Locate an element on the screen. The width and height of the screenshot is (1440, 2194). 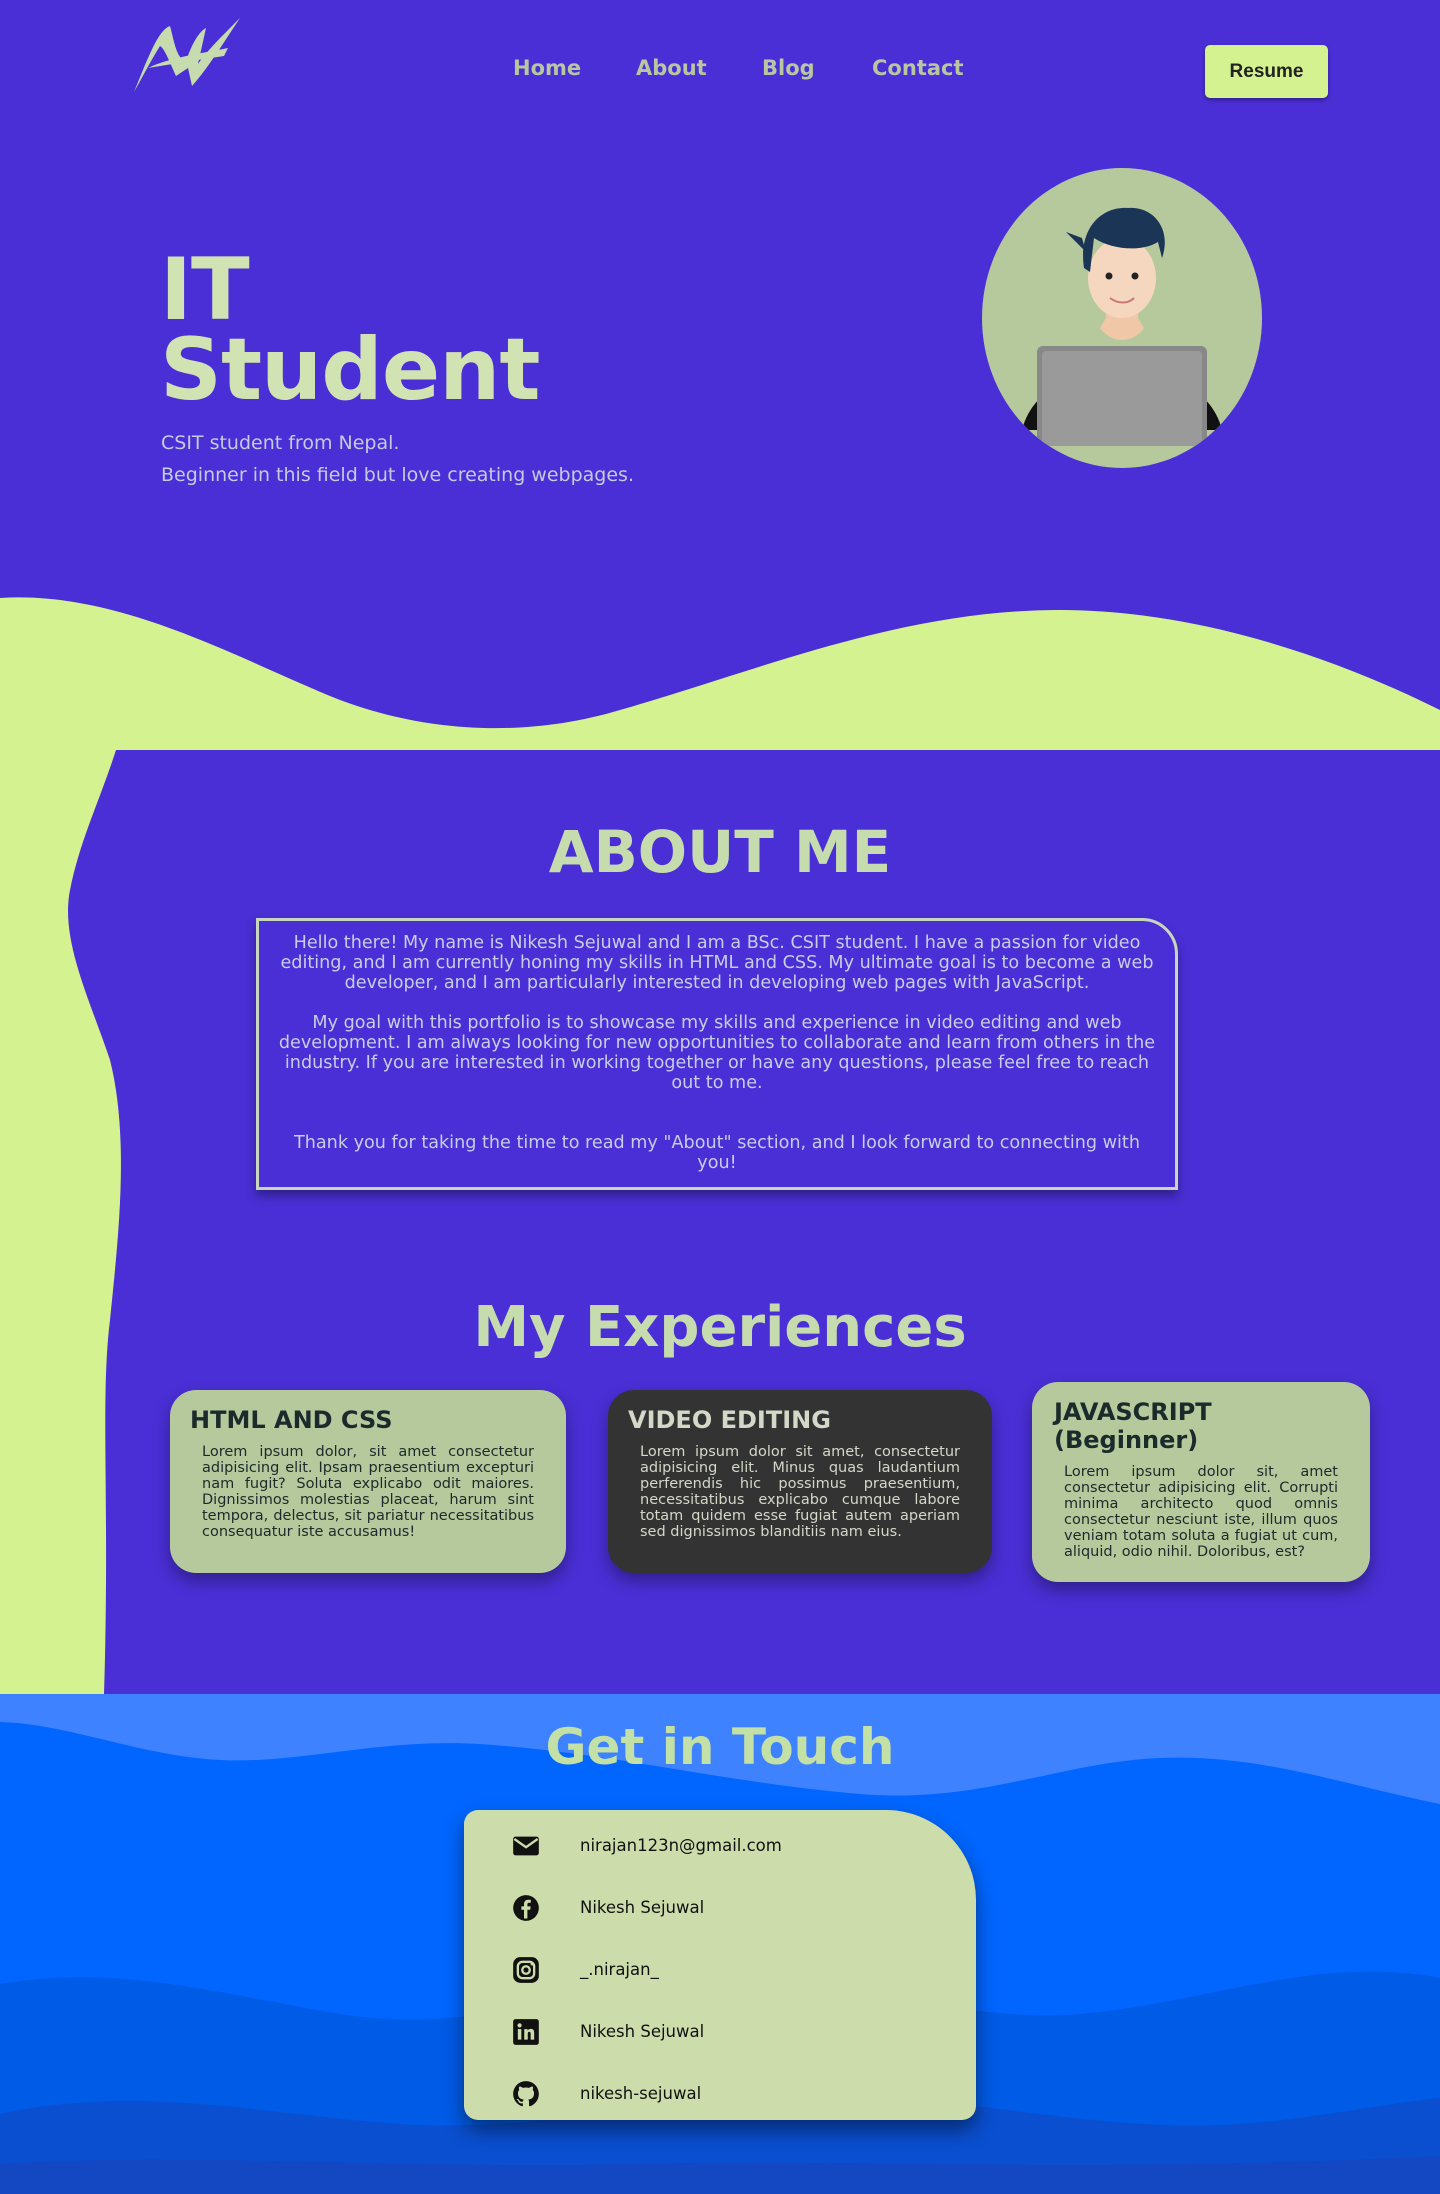
experiences-title: My Experiences is located at coordinates (720, 1327).